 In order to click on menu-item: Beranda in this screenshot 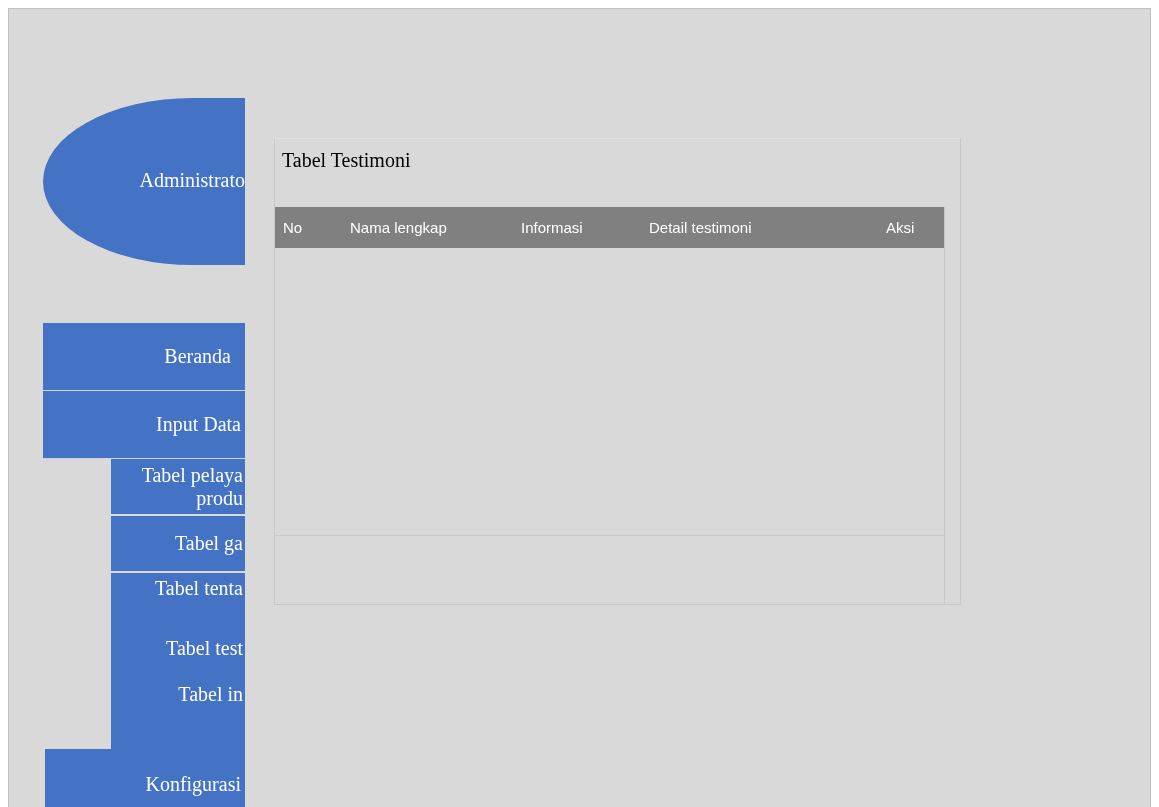, I will do `click(144, 357)`.